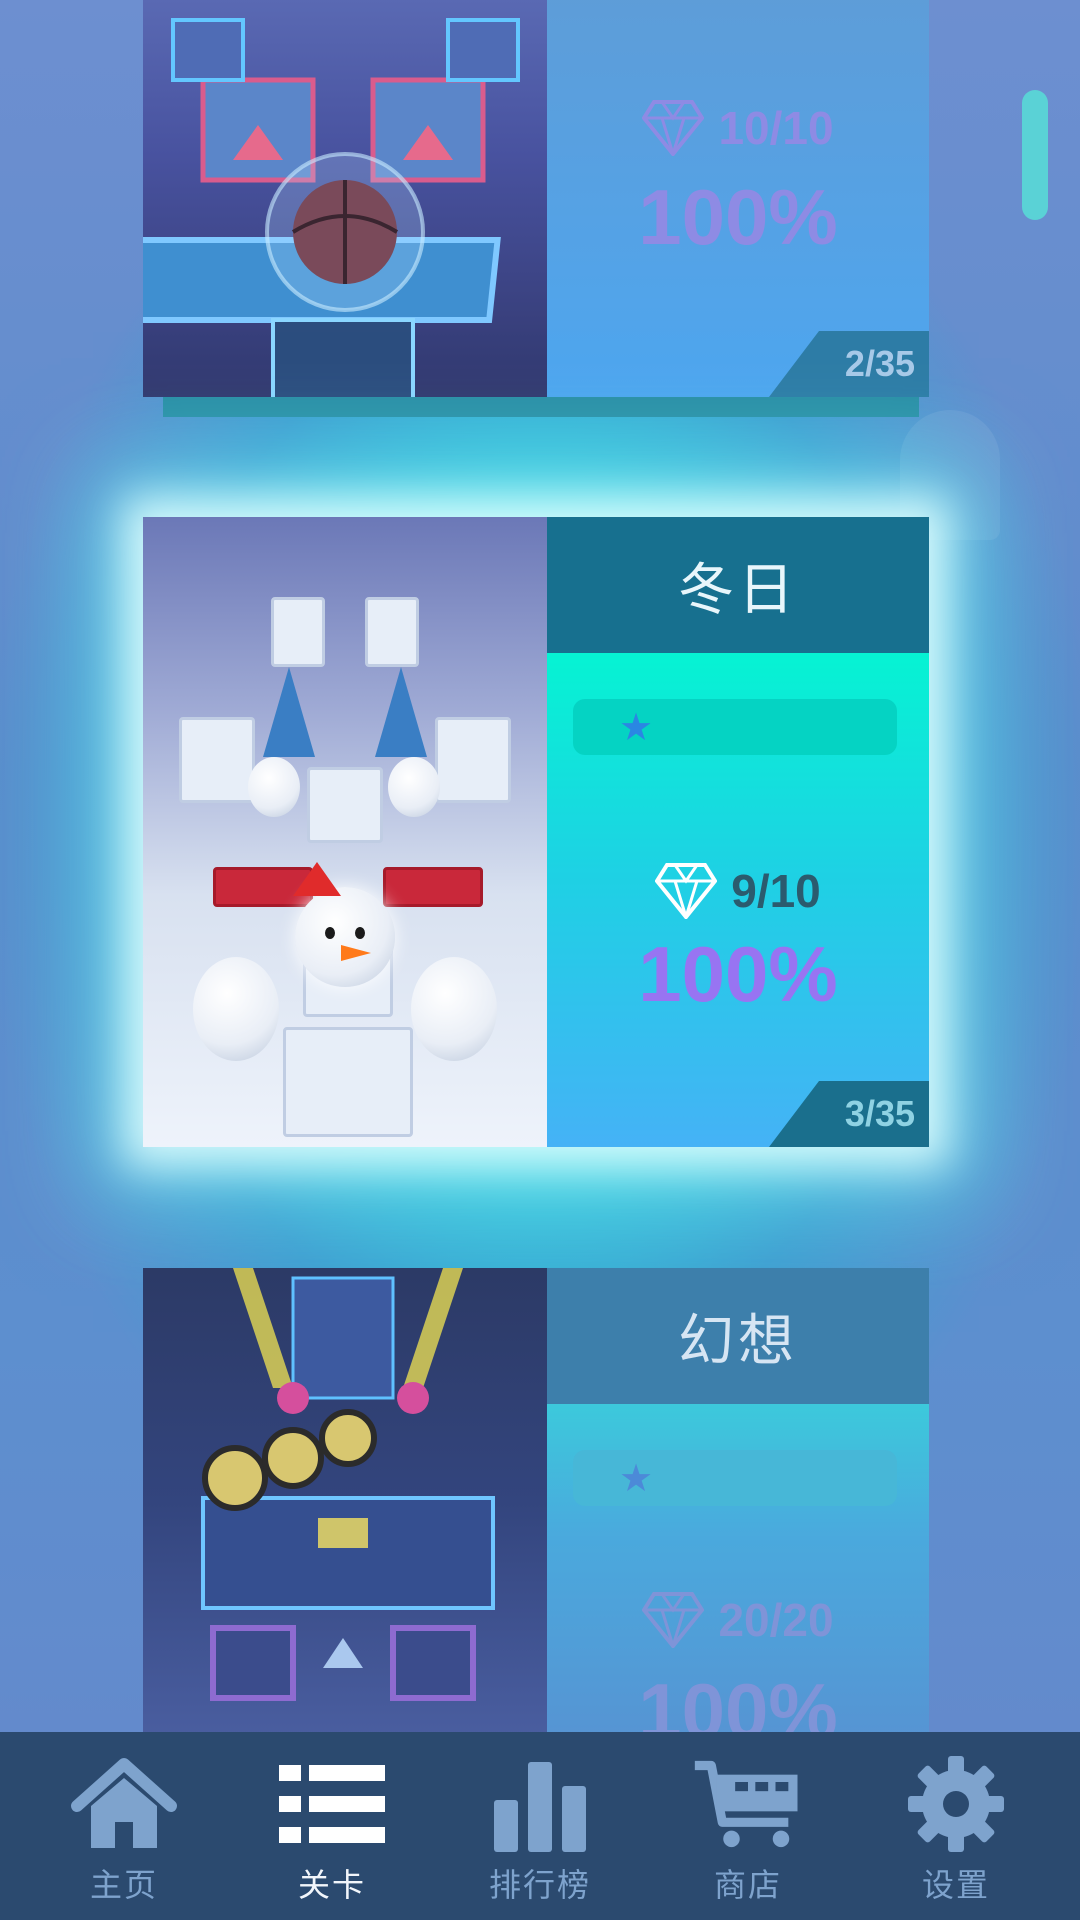 The height and width of the screenshot is (1920, 1080). Describe the element at coordinates (748, 1804) in the screenshot. I see `cart-icon` at that location.